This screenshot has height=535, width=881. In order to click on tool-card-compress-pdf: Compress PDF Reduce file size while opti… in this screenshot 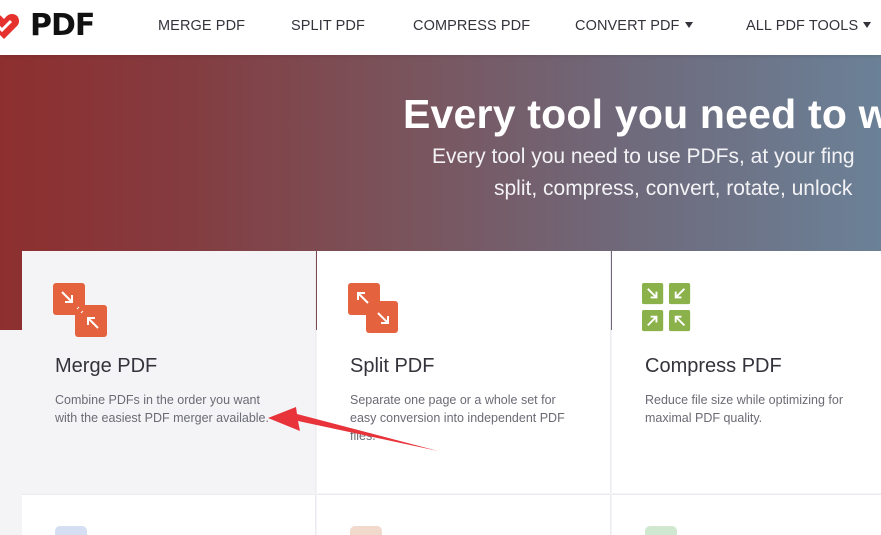, I will do `click(746, 372)`.